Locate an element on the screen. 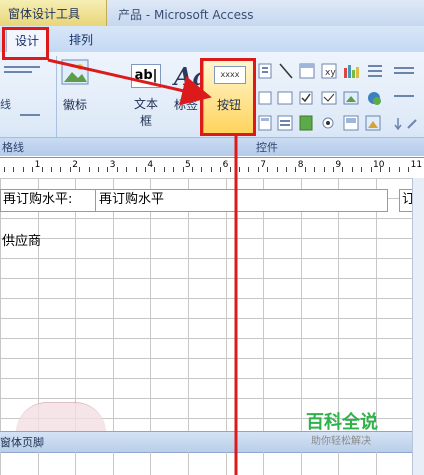 The image size is (424, 475). ruler-number: 5 is located at coordinates (188, 165).